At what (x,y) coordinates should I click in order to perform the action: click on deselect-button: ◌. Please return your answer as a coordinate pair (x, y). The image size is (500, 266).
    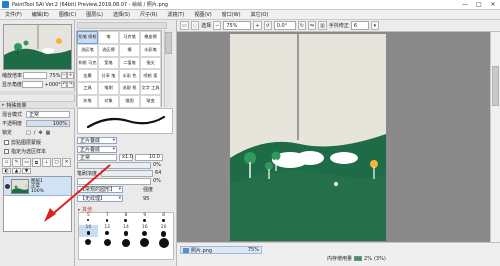
    Looking at the image, I should click on (195, 25).